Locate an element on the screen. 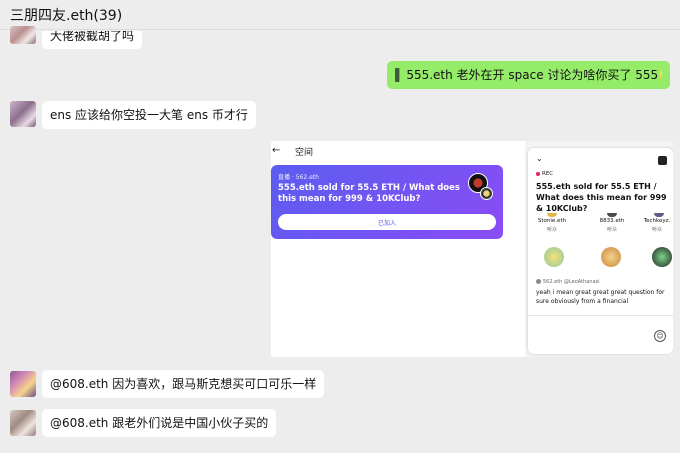  chevron-down-icon: ⌄ is located at coordinates (539, 158).